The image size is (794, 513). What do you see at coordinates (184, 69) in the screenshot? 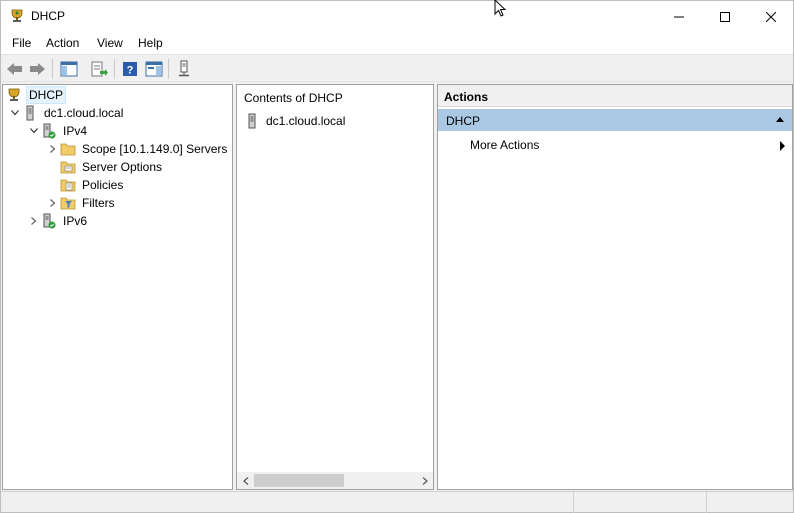
I see `connect-server-icon` at bounding box center [184, 69].